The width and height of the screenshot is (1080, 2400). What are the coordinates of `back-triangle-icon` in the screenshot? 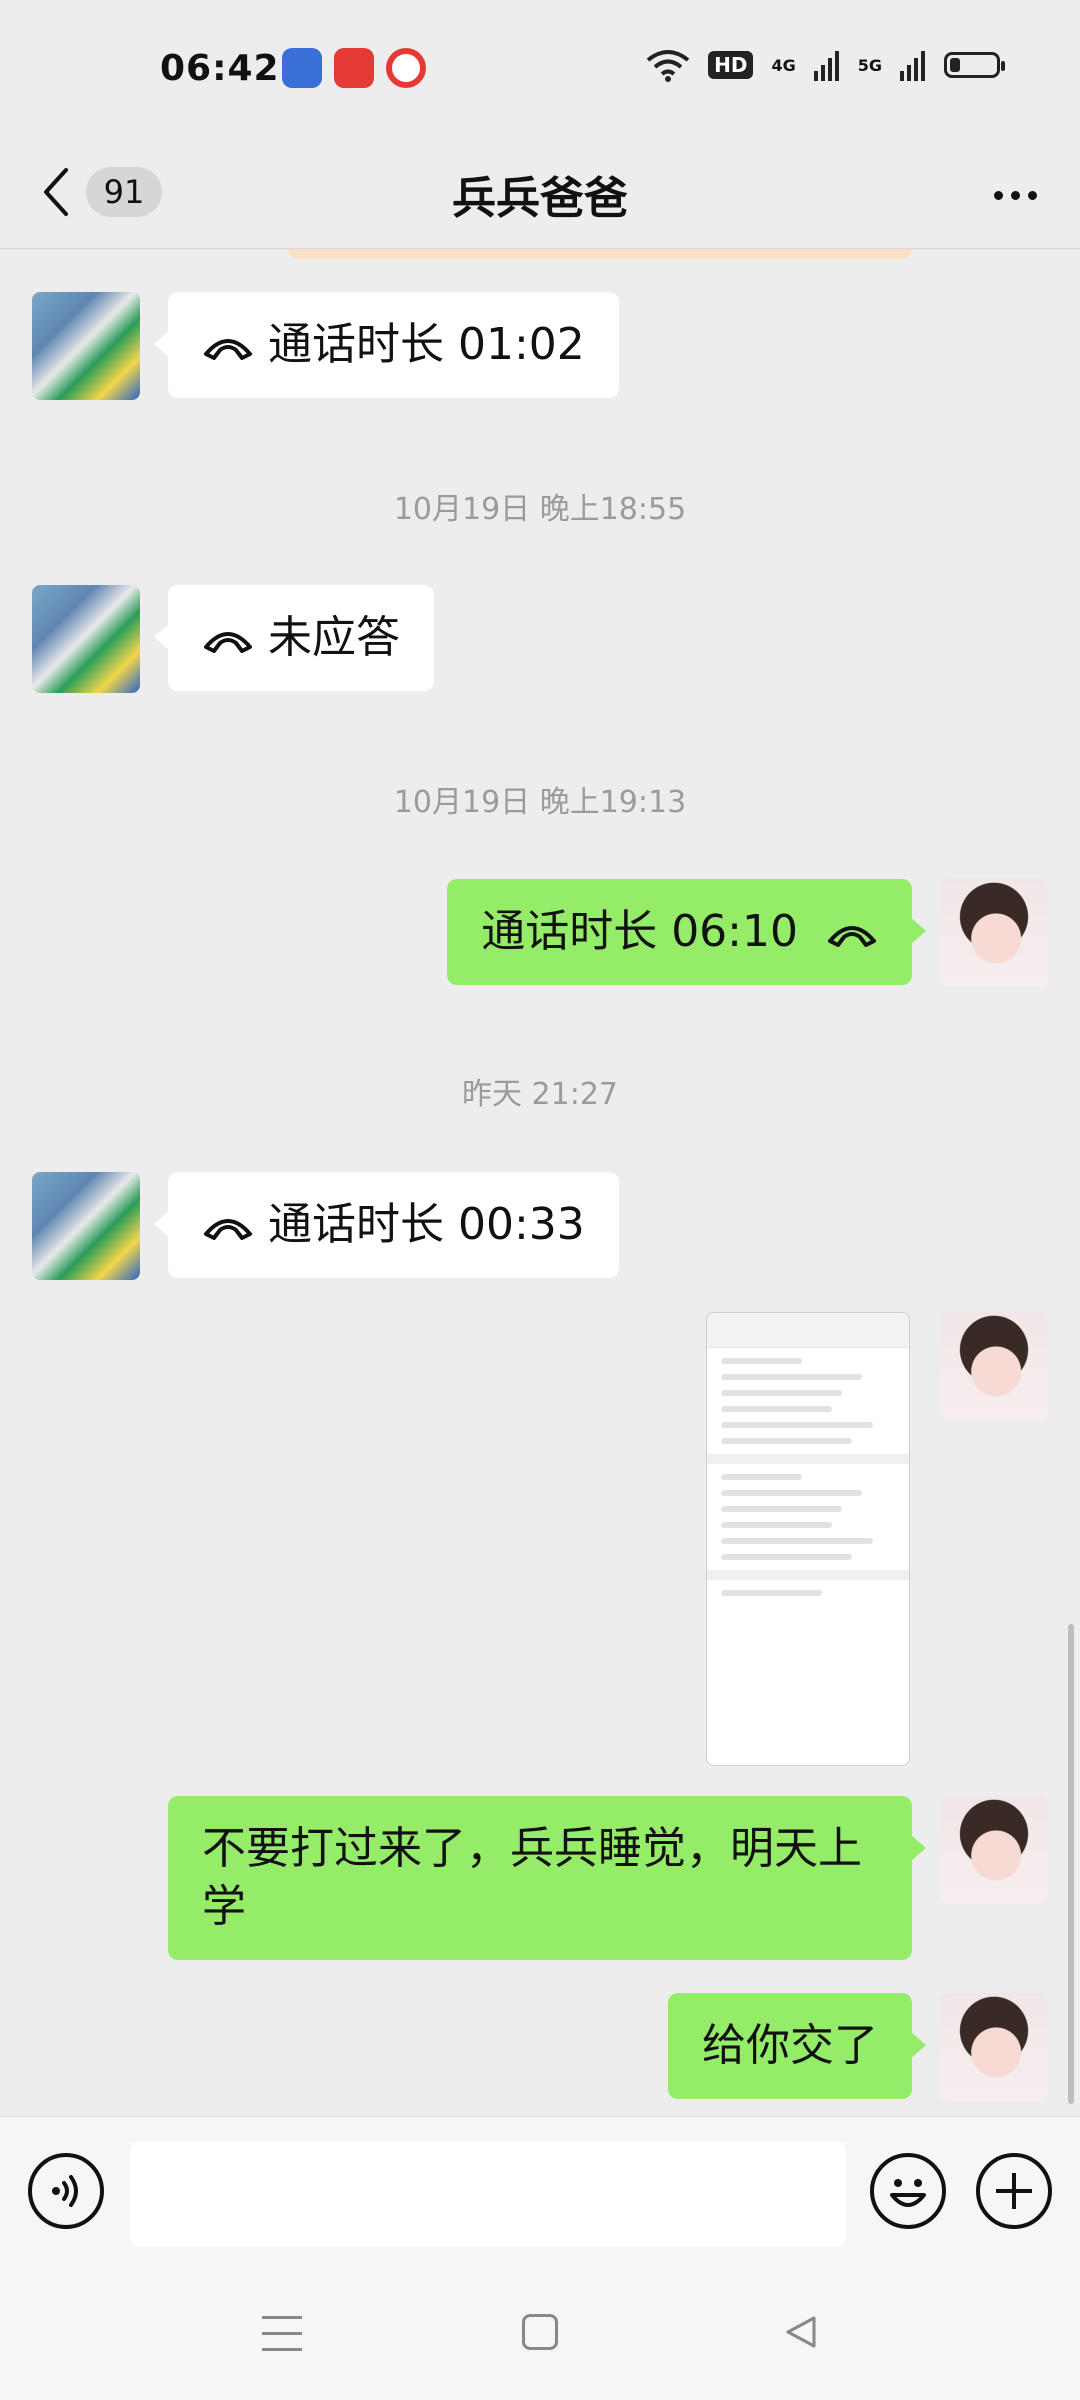 It's located at (800, 2332).